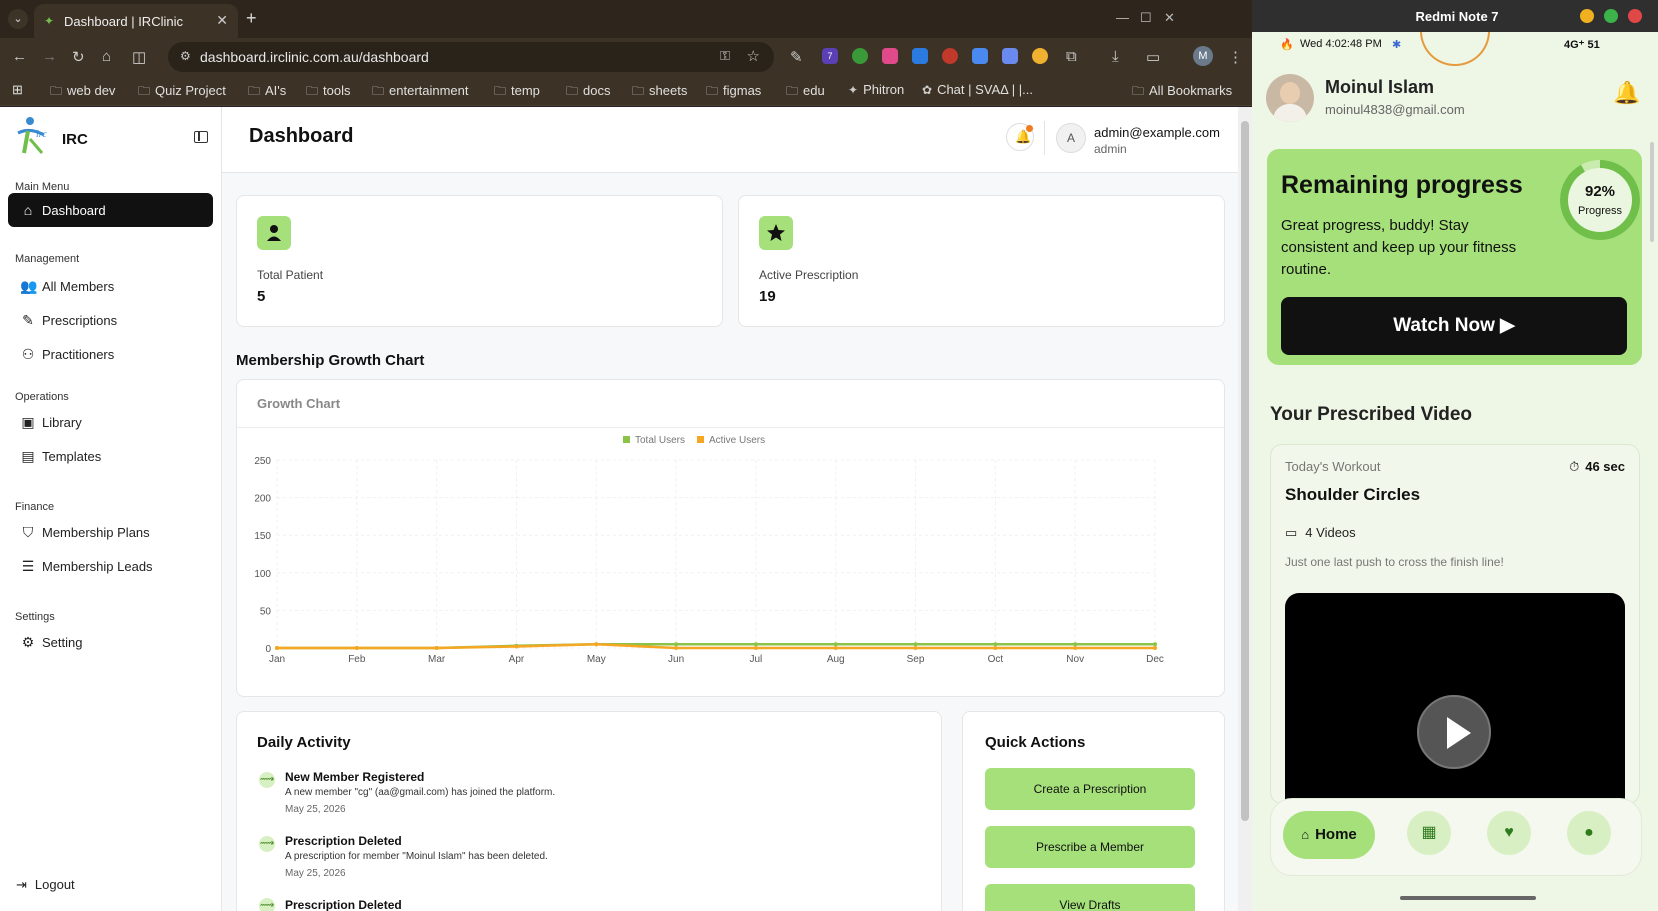  What do you see at coordinates (1155, 659) in the screenshot?
I see `x-tick-label: Dec` at bounding box center [1155, 659].